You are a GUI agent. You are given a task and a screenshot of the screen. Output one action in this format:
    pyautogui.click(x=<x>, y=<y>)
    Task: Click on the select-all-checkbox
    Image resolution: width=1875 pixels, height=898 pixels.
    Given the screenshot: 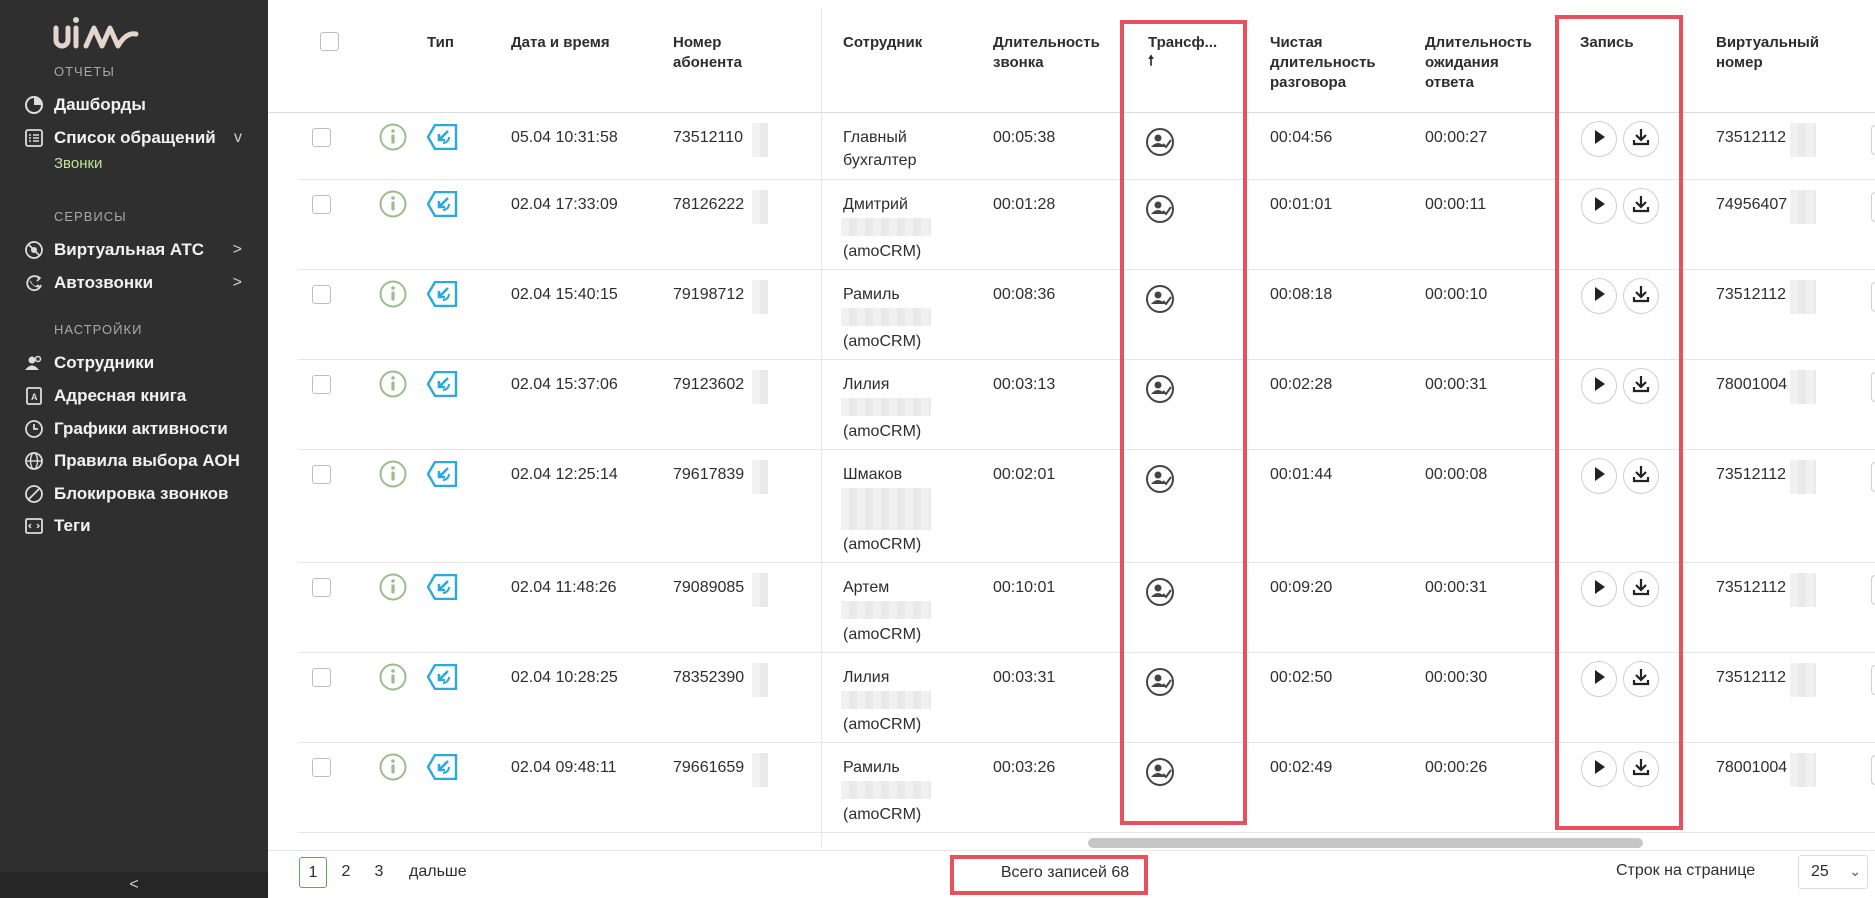 What is the action you would take?
    pyautogui.click(x=329, y=41)
    